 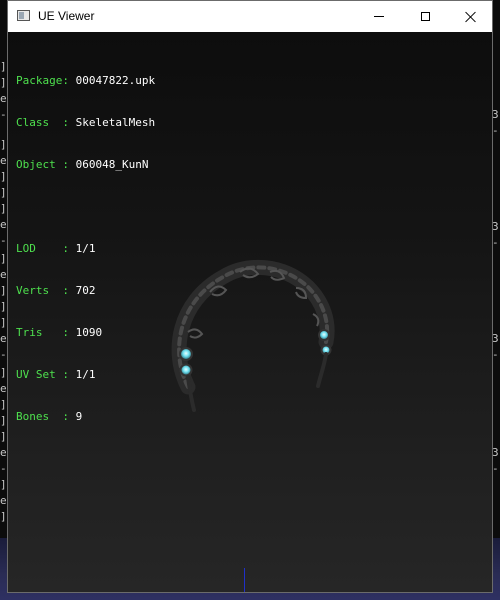 What do you see at coordinates (79, 416) in the screenshot?
I see `bones-value: 9` at bounding box center [79, 416].